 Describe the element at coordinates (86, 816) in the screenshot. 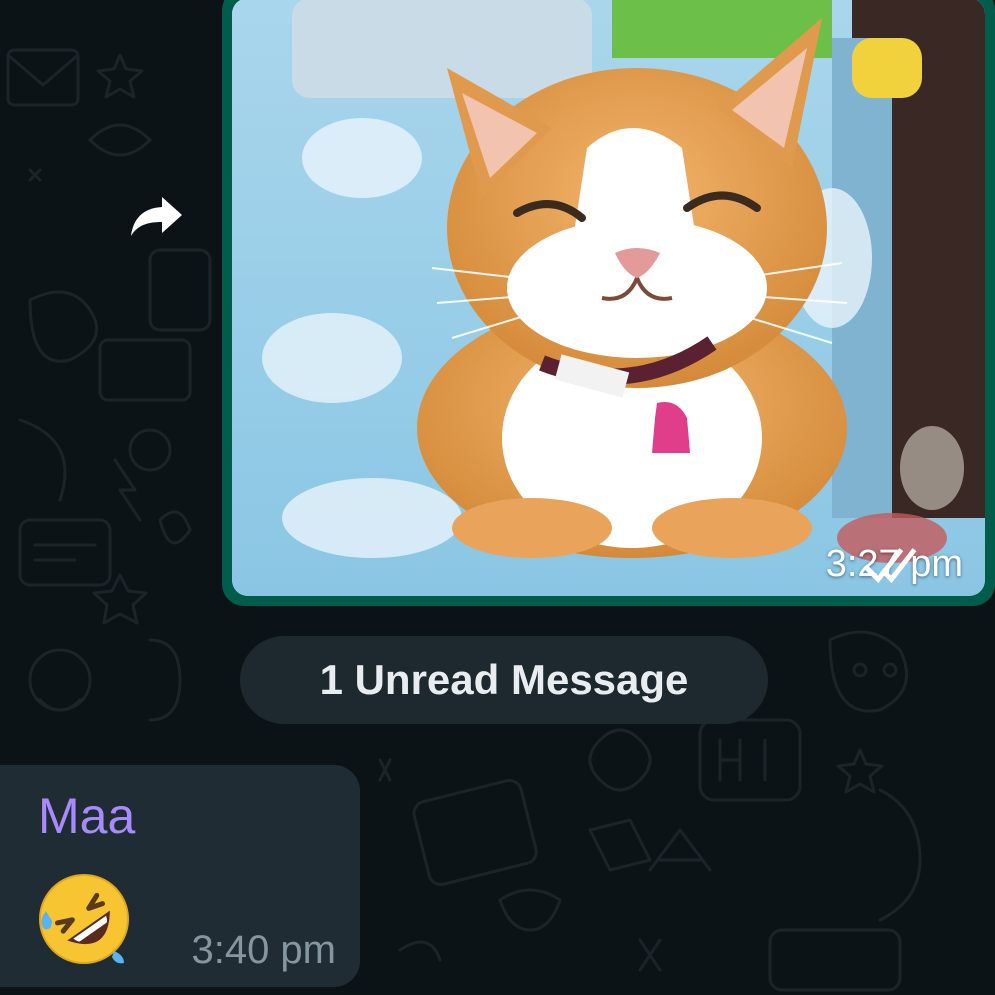

I see `sender-name: Maa` at that location.